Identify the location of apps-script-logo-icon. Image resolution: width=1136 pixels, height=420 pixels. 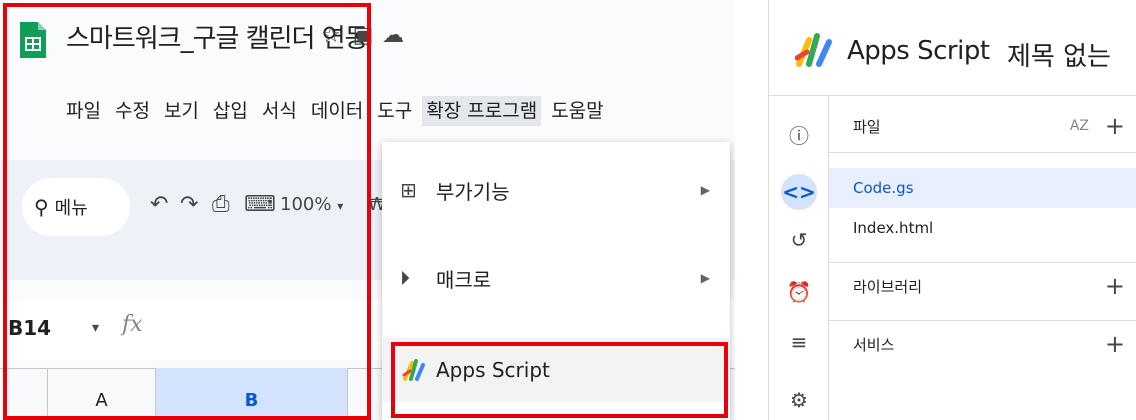
(817, 50).